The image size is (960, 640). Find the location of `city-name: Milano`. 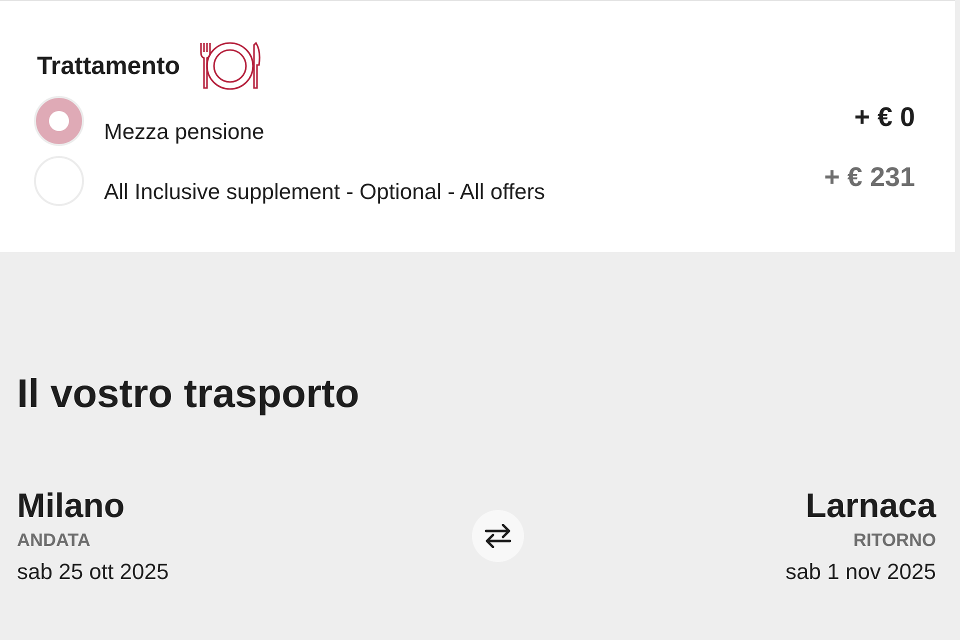

city-name: Milano is located at coordinates (71, 506).